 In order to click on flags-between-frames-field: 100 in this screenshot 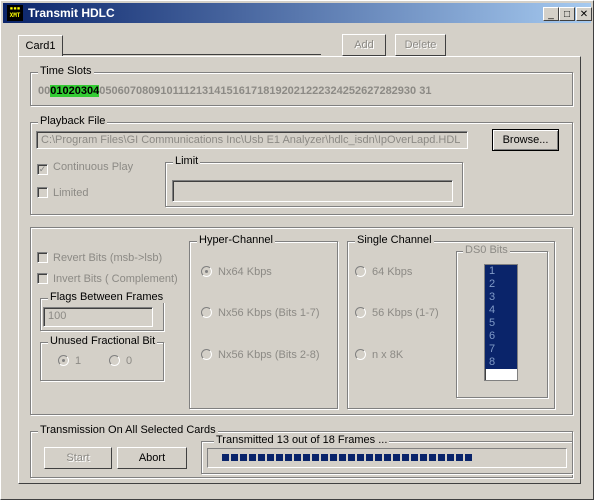, I will do `click(98, 317)`.